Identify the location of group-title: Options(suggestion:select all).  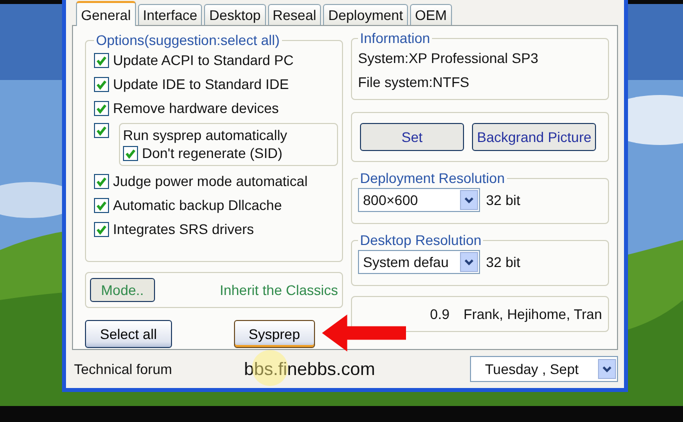
(188, 40).